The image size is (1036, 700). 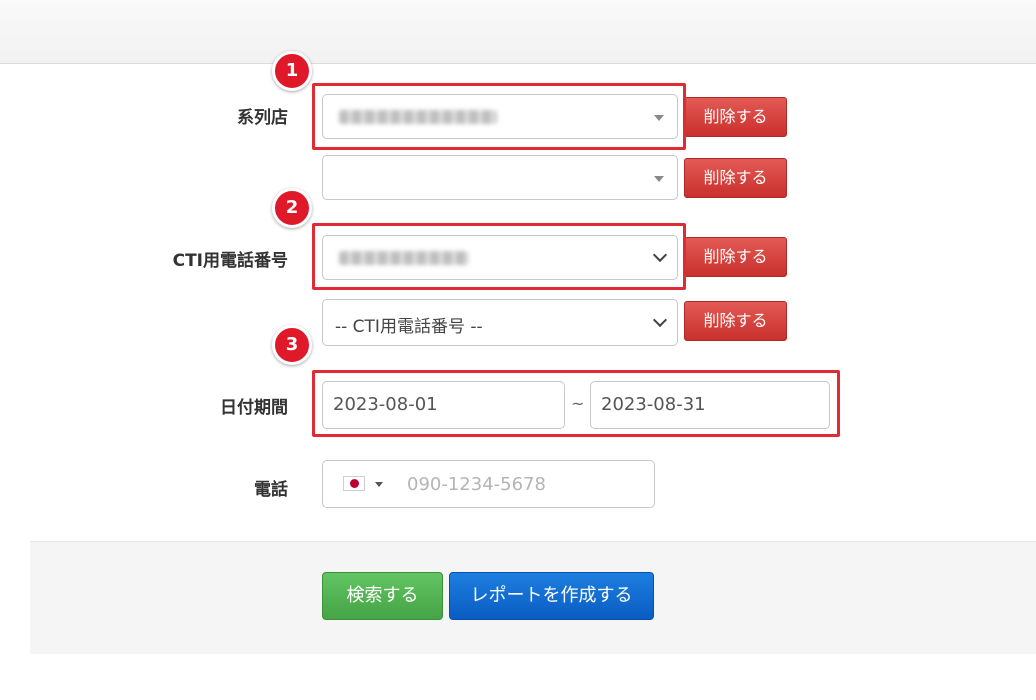 What do you see at coordinates (262, 118) in the screenshot?
I see `store-label: 系列店` at bounding box center [262, 118].